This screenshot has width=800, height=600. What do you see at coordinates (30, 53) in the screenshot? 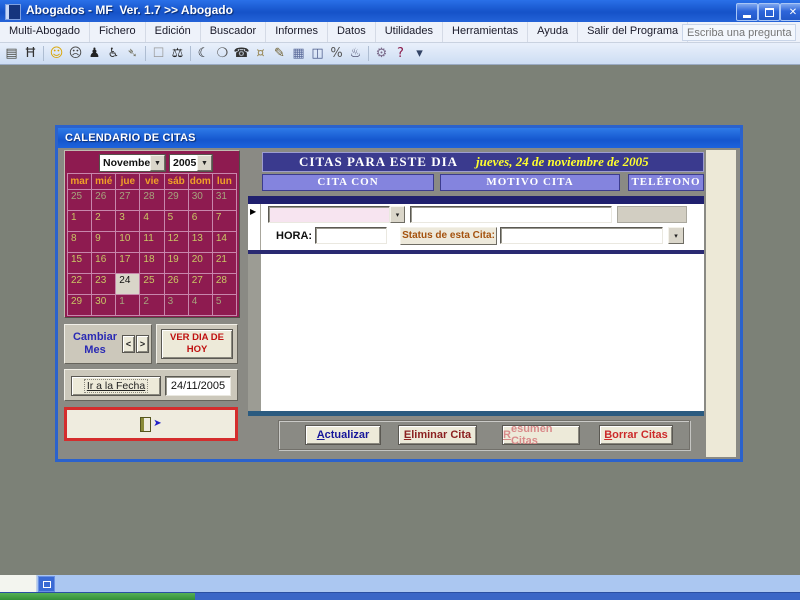
I see `letter-h-button: Ħ` at bounding box center [30, 53].